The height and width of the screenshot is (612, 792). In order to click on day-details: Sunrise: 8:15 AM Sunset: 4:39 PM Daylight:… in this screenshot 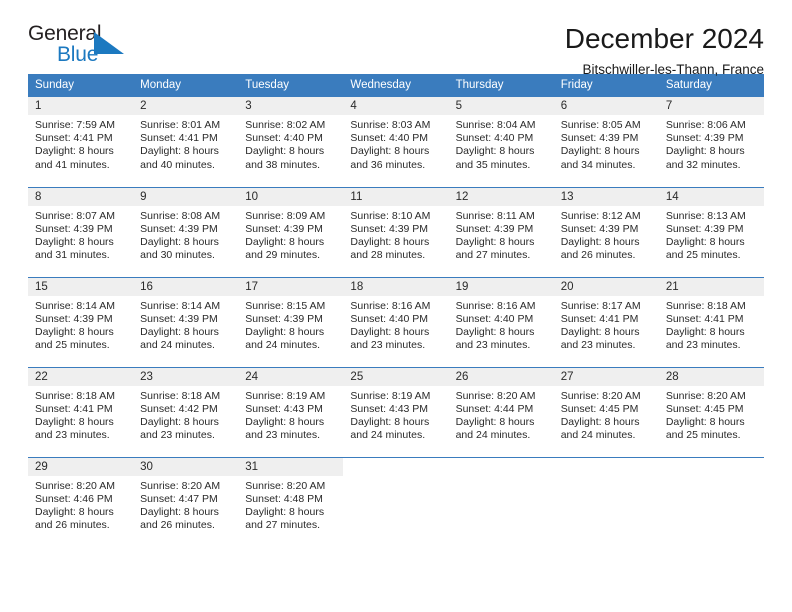, I will do `click(290, 324)`.